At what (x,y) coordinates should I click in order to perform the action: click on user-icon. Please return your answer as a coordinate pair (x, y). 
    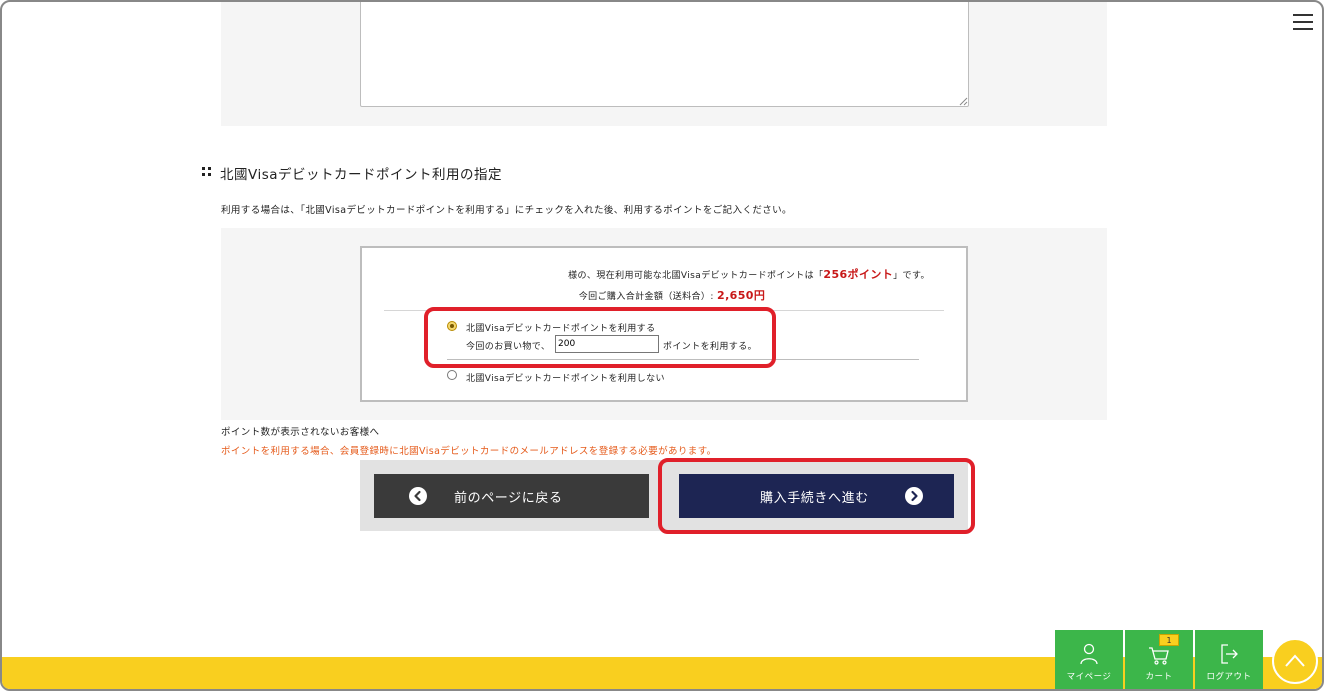
    Looking at the image, I should click on (1089, 654).